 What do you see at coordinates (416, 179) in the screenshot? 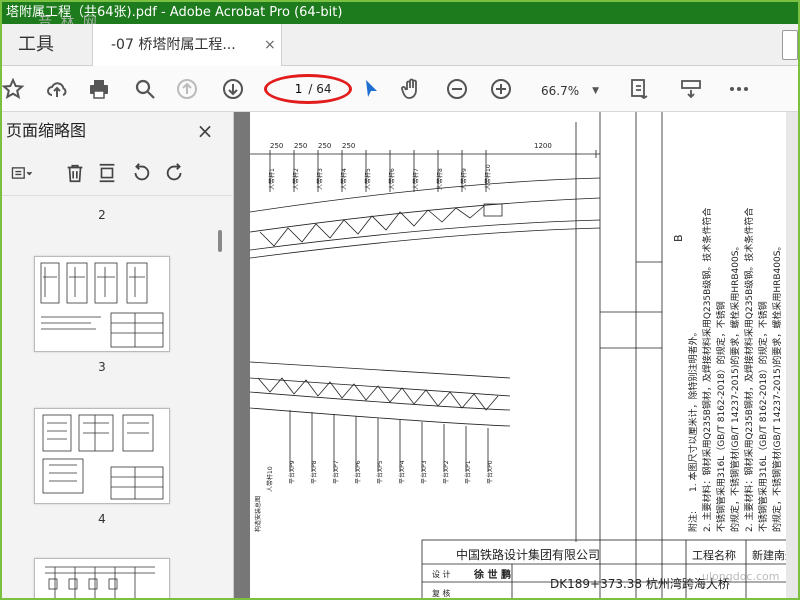
I see `member-label: 人带杆7` at bounding box center [416, 179].